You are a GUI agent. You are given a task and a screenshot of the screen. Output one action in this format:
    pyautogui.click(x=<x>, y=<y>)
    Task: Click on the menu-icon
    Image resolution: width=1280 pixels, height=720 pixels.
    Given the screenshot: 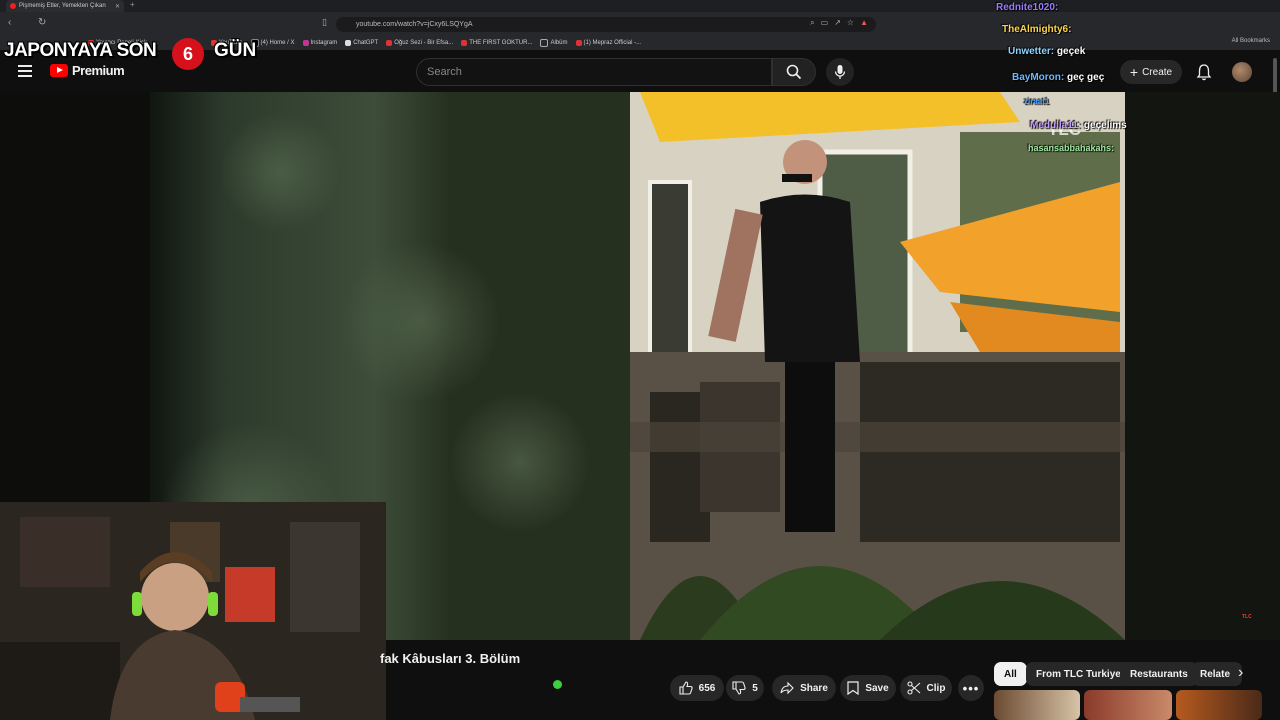 What is the action you would take?
    pyautogui.click(x=25, y=71)
    